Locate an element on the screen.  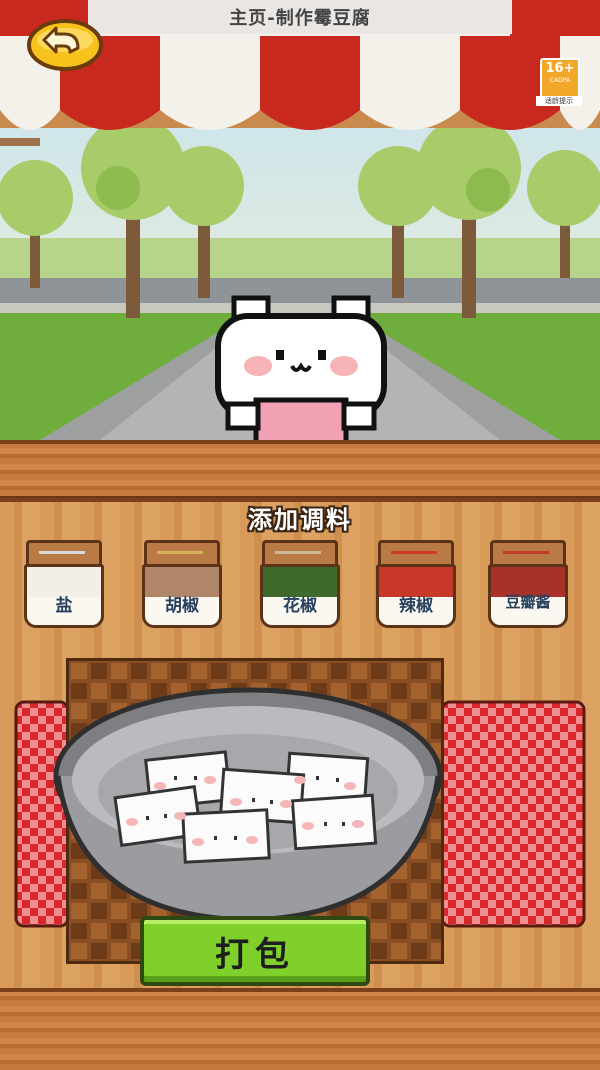
back-arrow-icon is located at coordinates (65, 45).